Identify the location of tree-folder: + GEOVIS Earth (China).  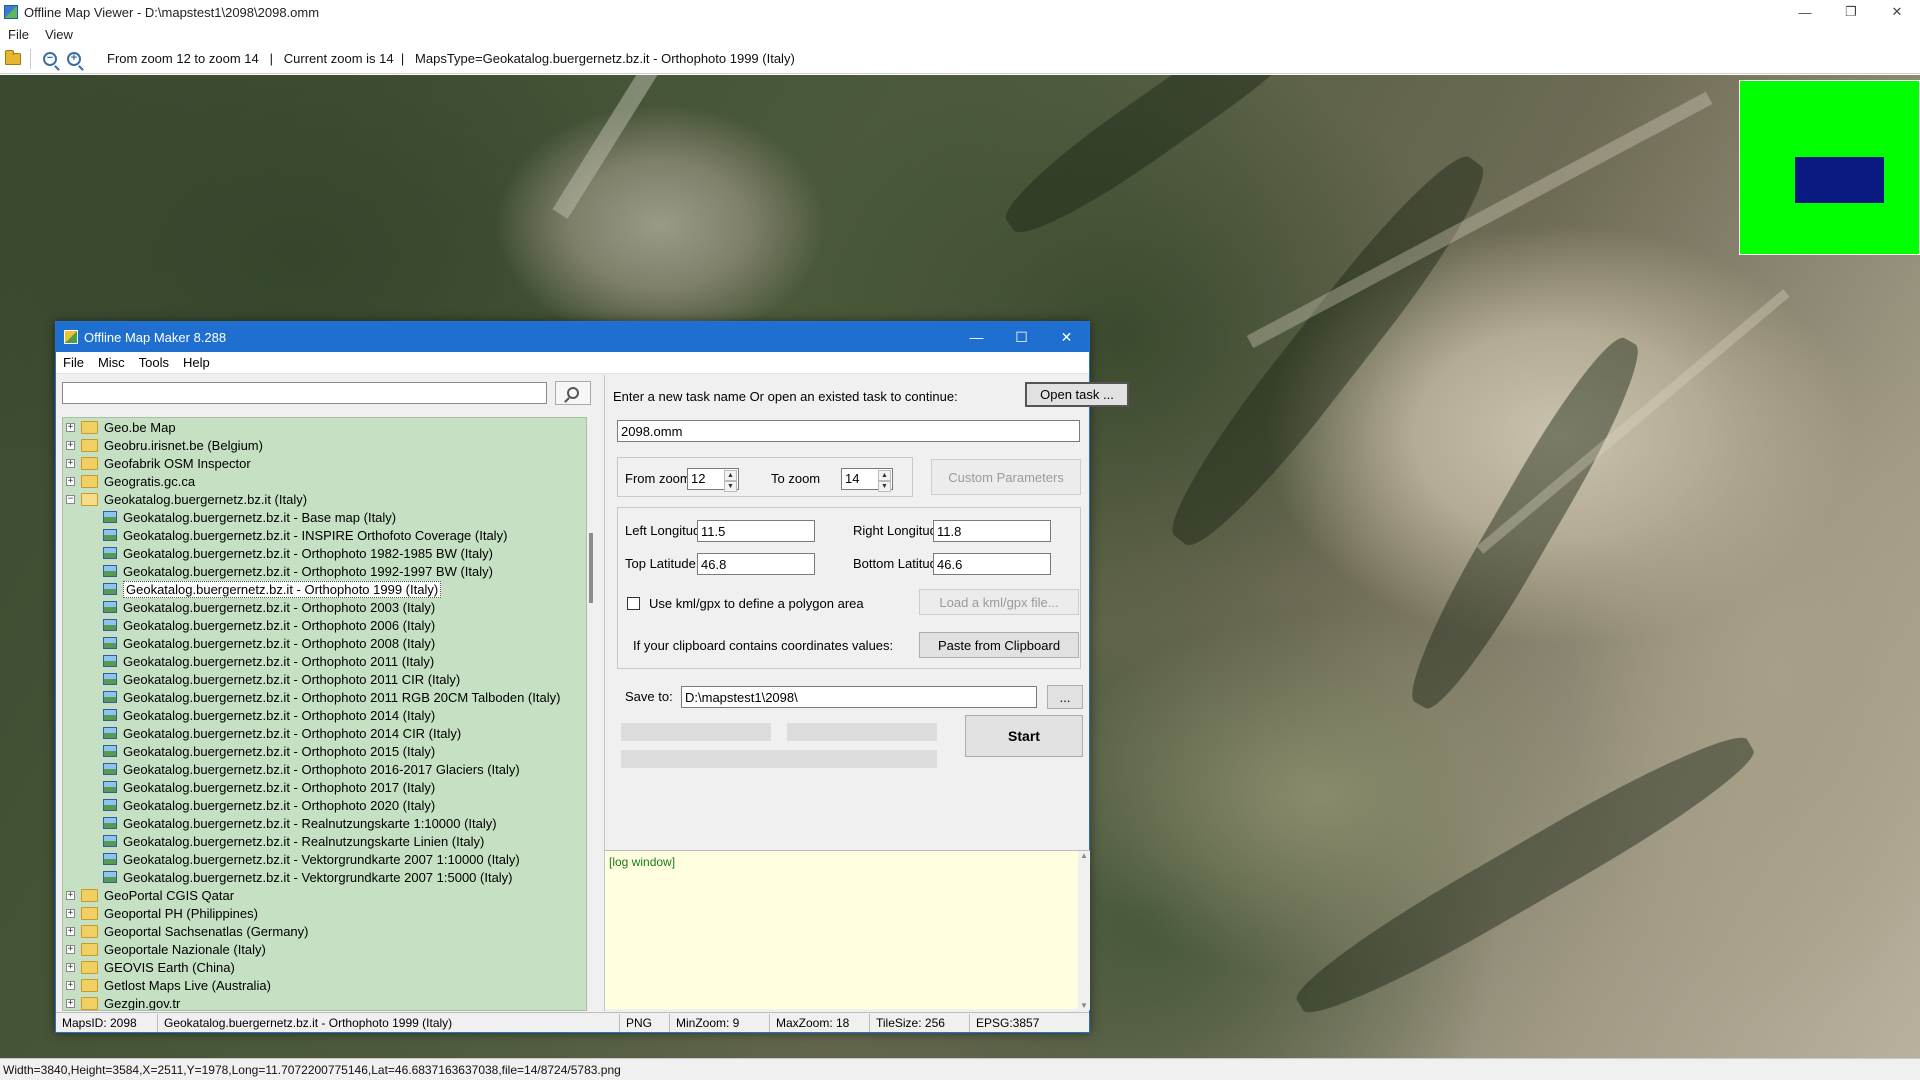
(324, 967).